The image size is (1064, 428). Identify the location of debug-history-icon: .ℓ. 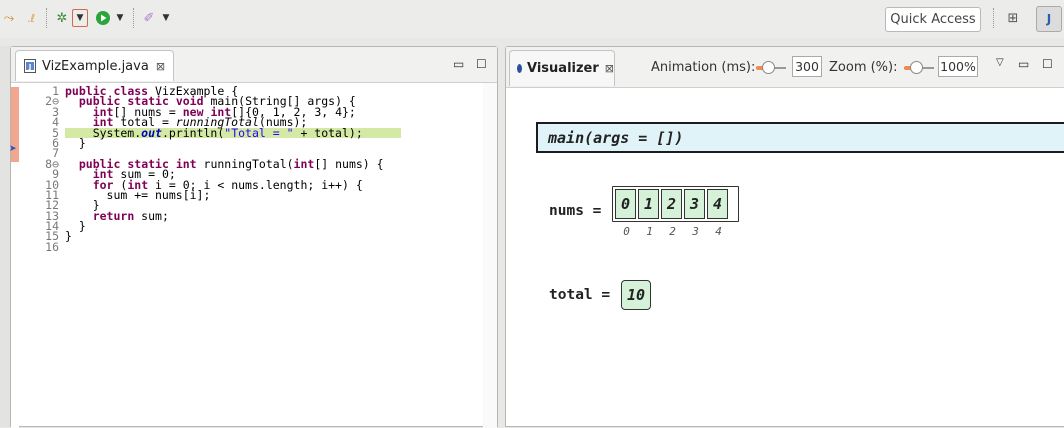
(31, 18).